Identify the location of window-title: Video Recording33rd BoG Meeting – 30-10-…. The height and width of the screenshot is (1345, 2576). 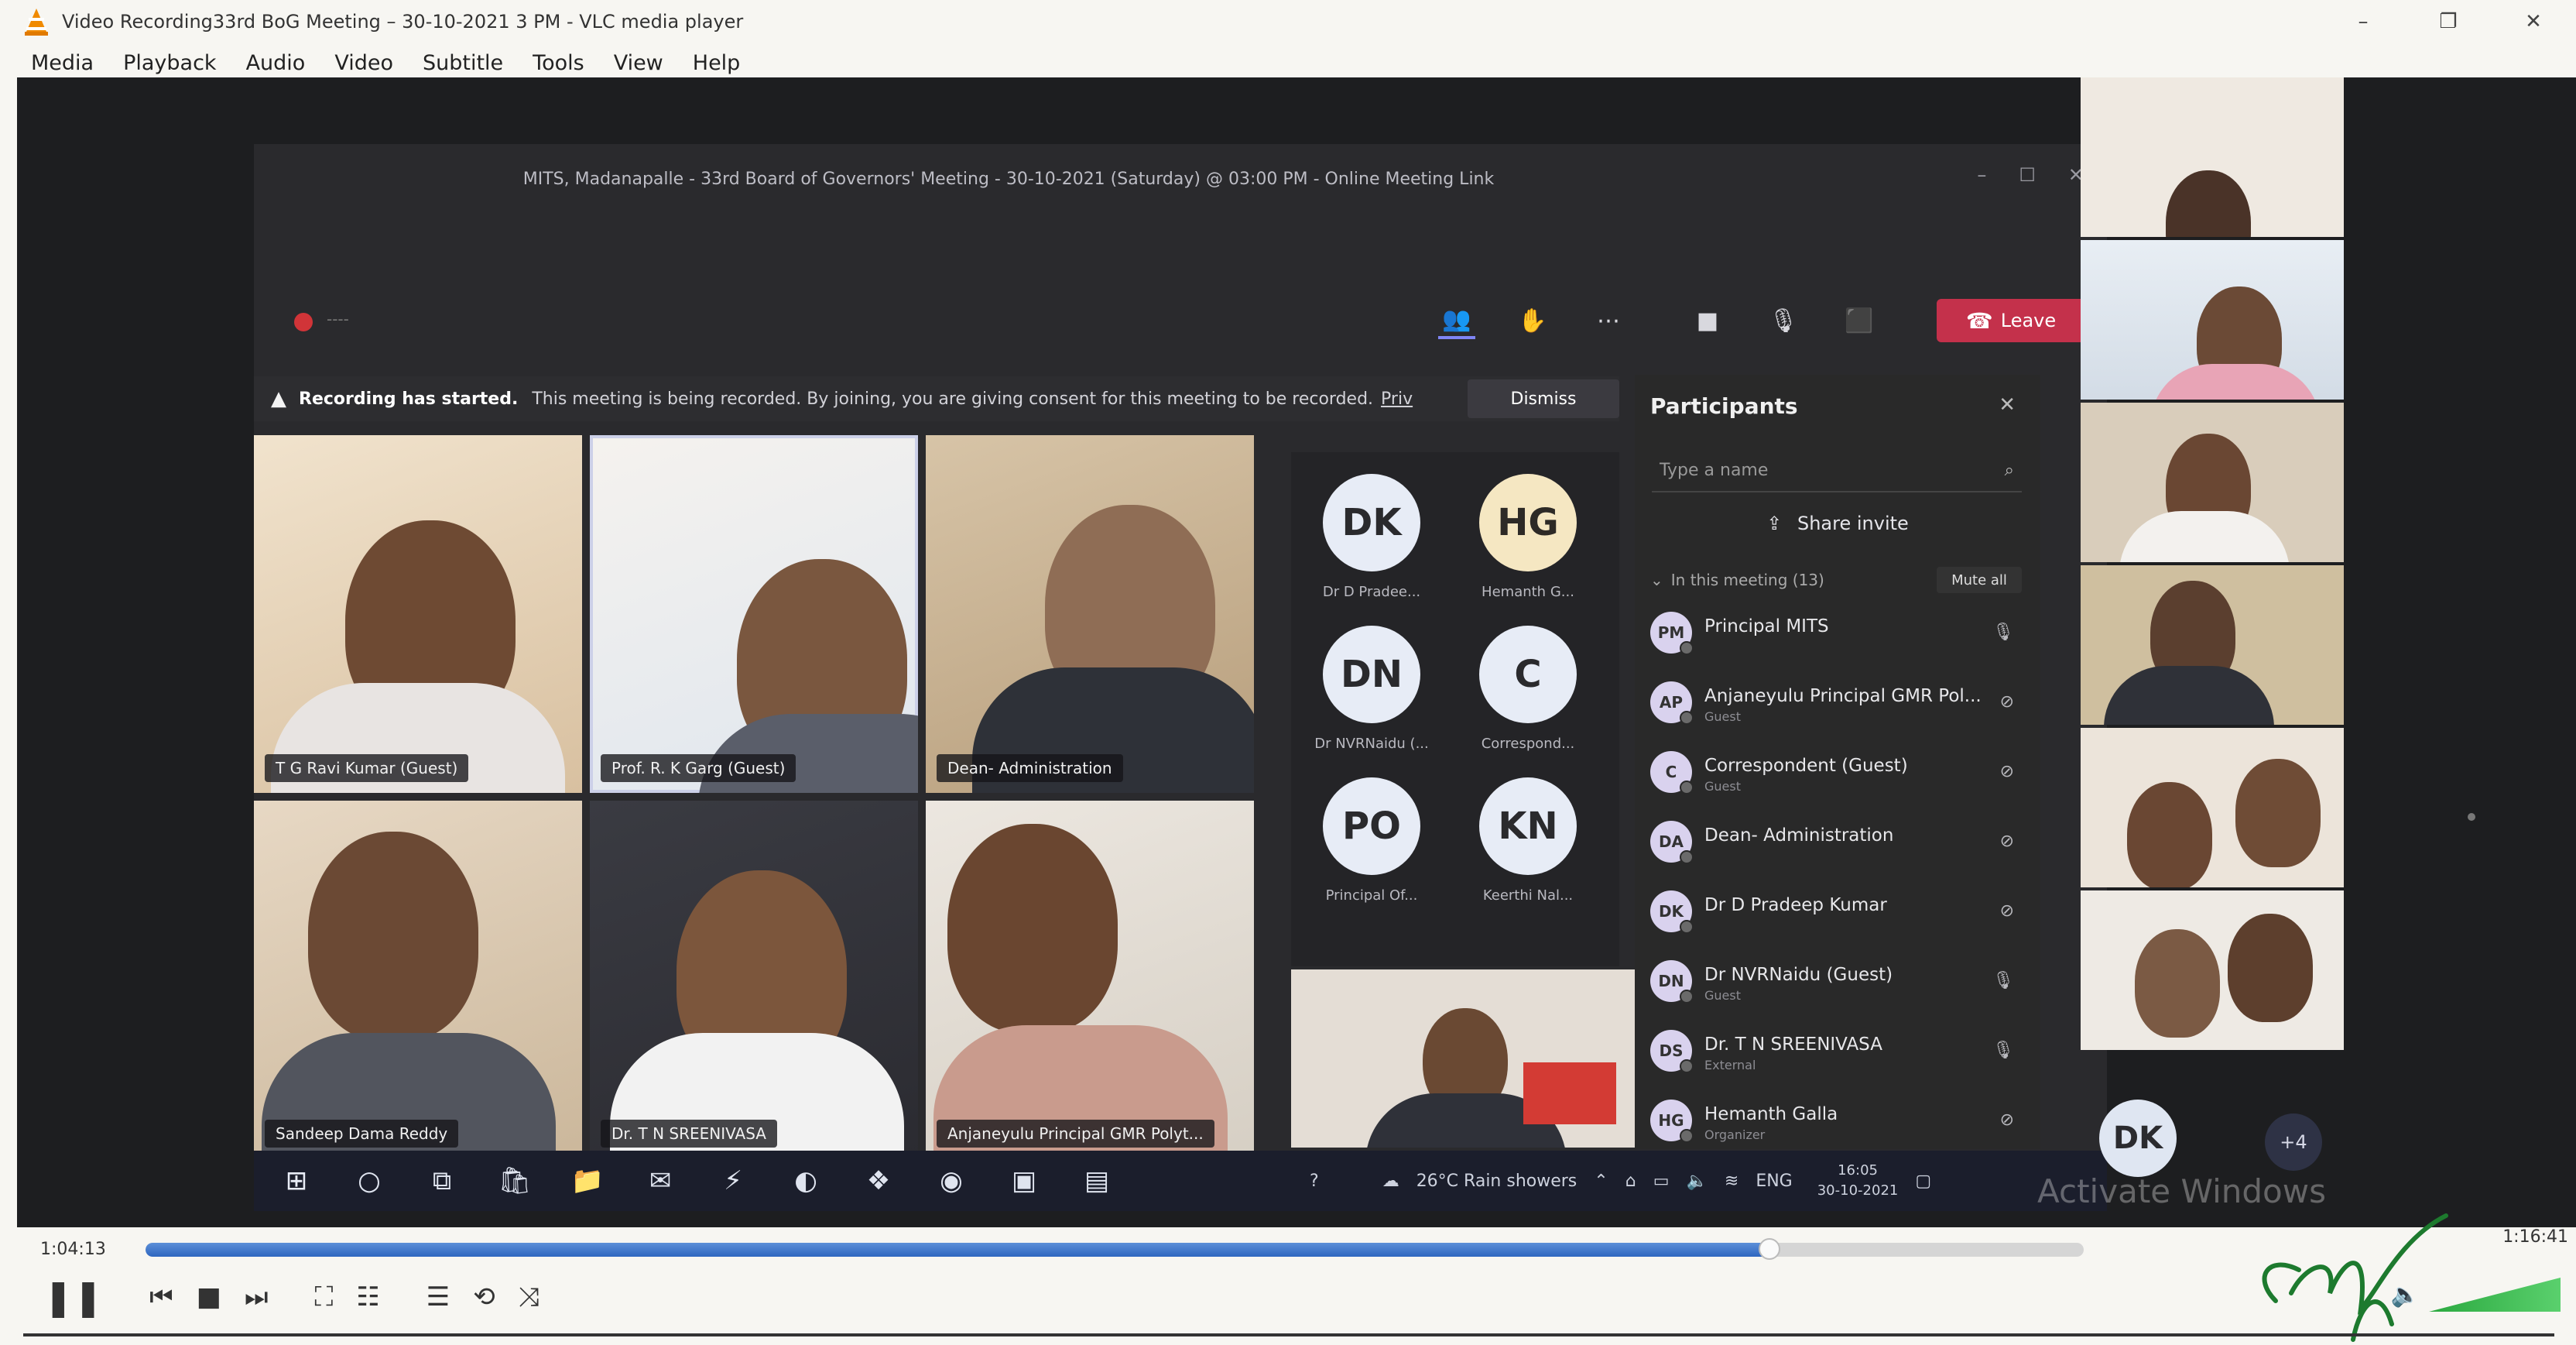
(403, 22).